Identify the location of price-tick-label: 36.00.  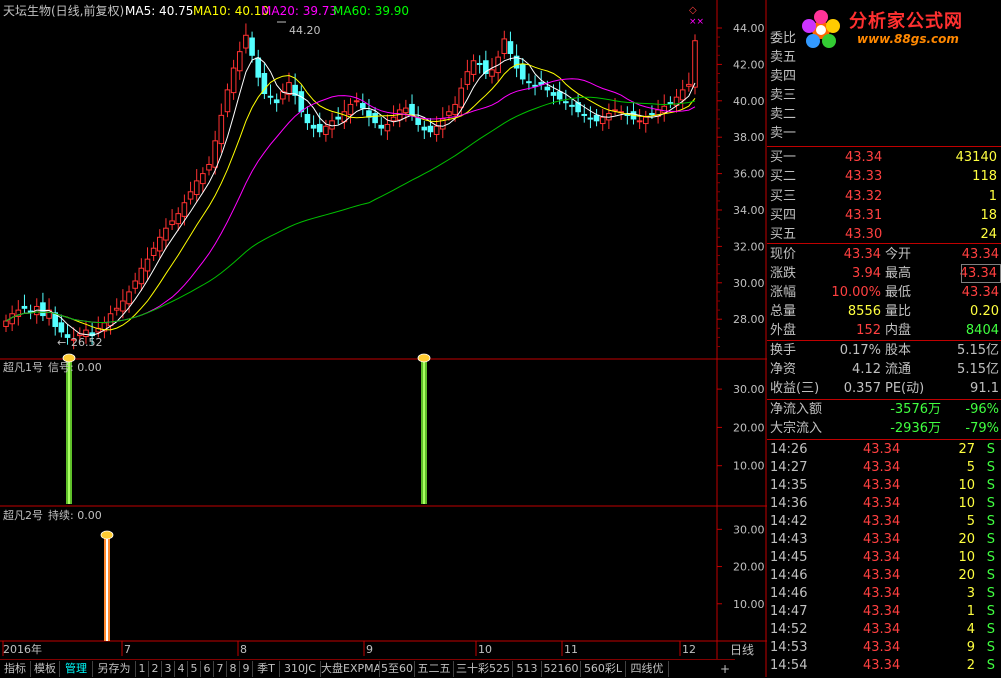
(749, 174).